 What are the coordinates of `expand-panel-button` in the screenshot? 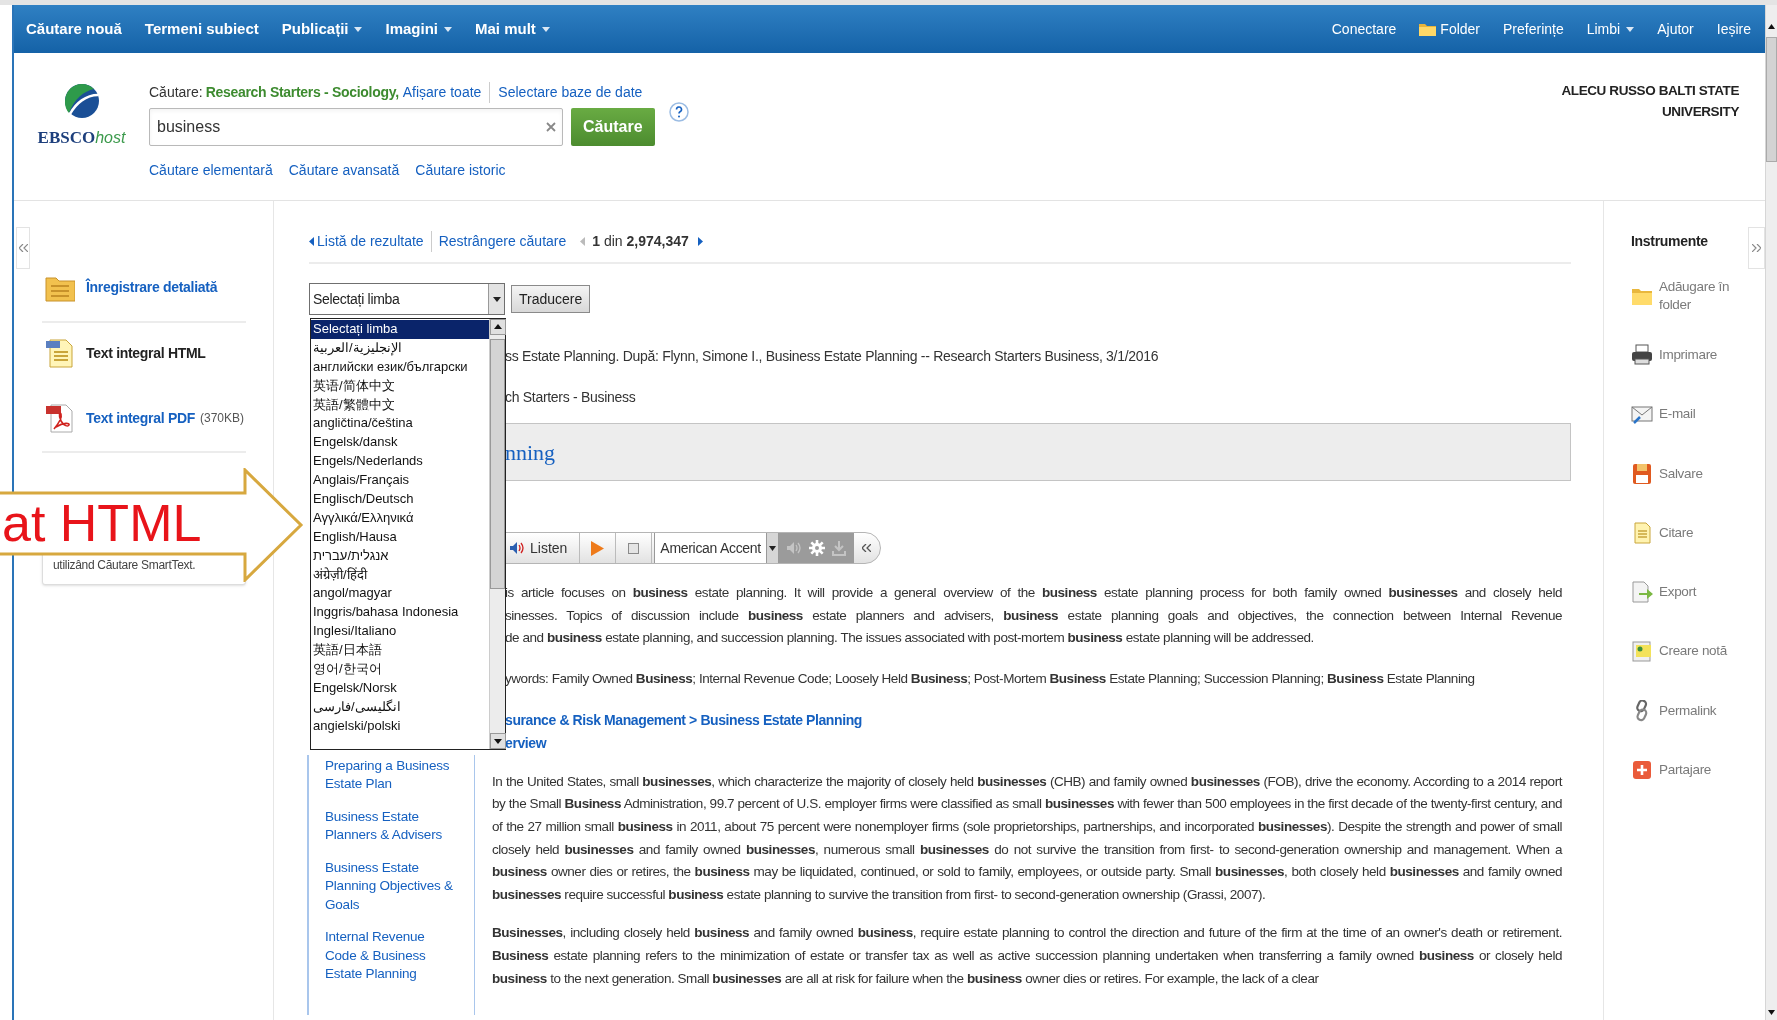 It's located at (1756, 248).